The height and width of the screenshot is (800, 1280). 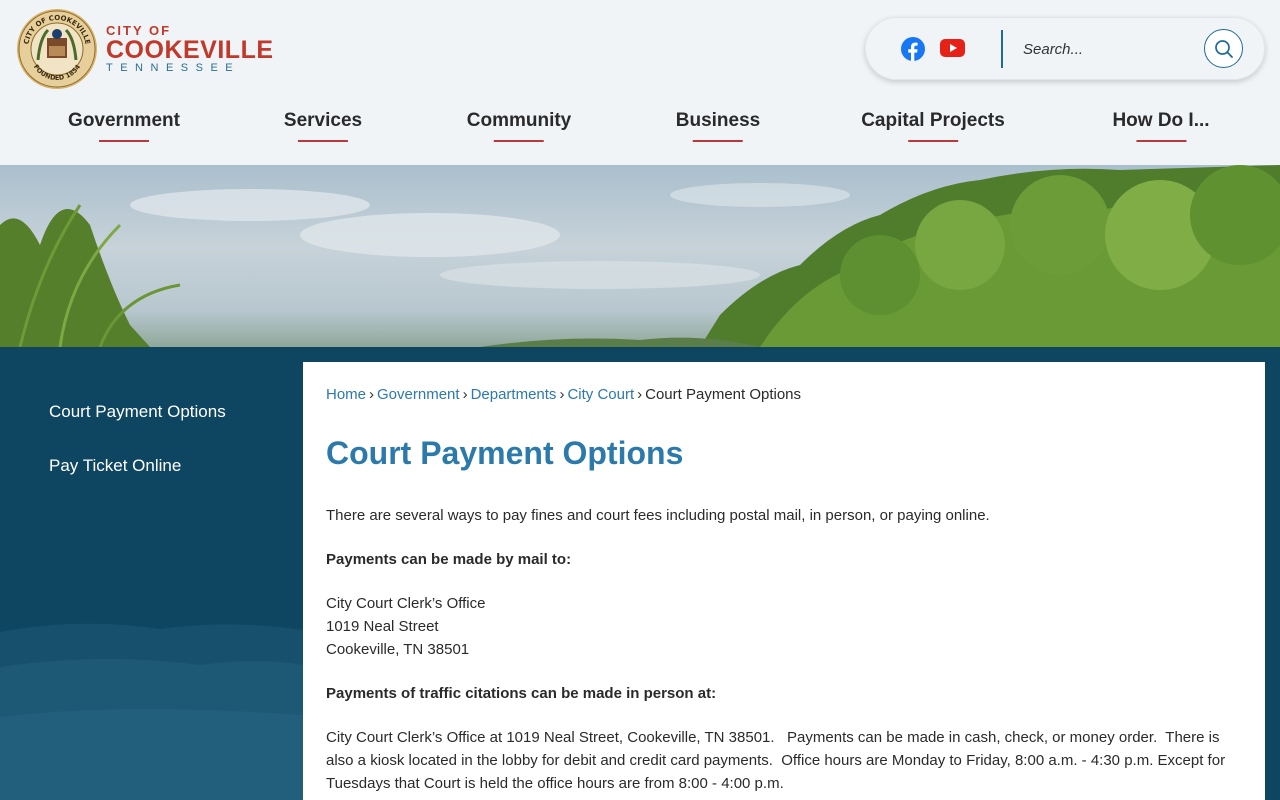 I want to click on search-icon, so click(x=1224, y=49).